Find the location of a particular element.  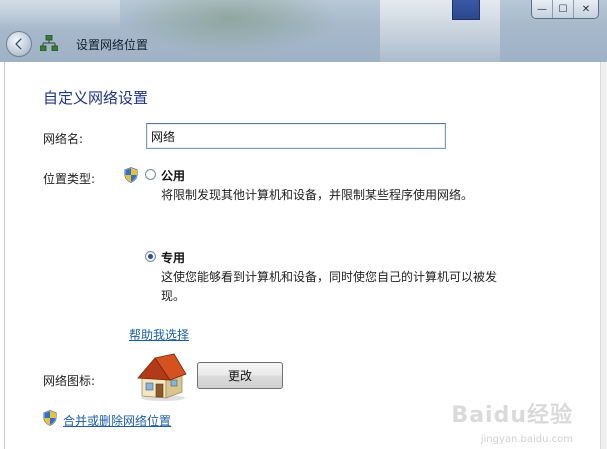

maximize-button: ☐ is located at coordinates (562, 9).